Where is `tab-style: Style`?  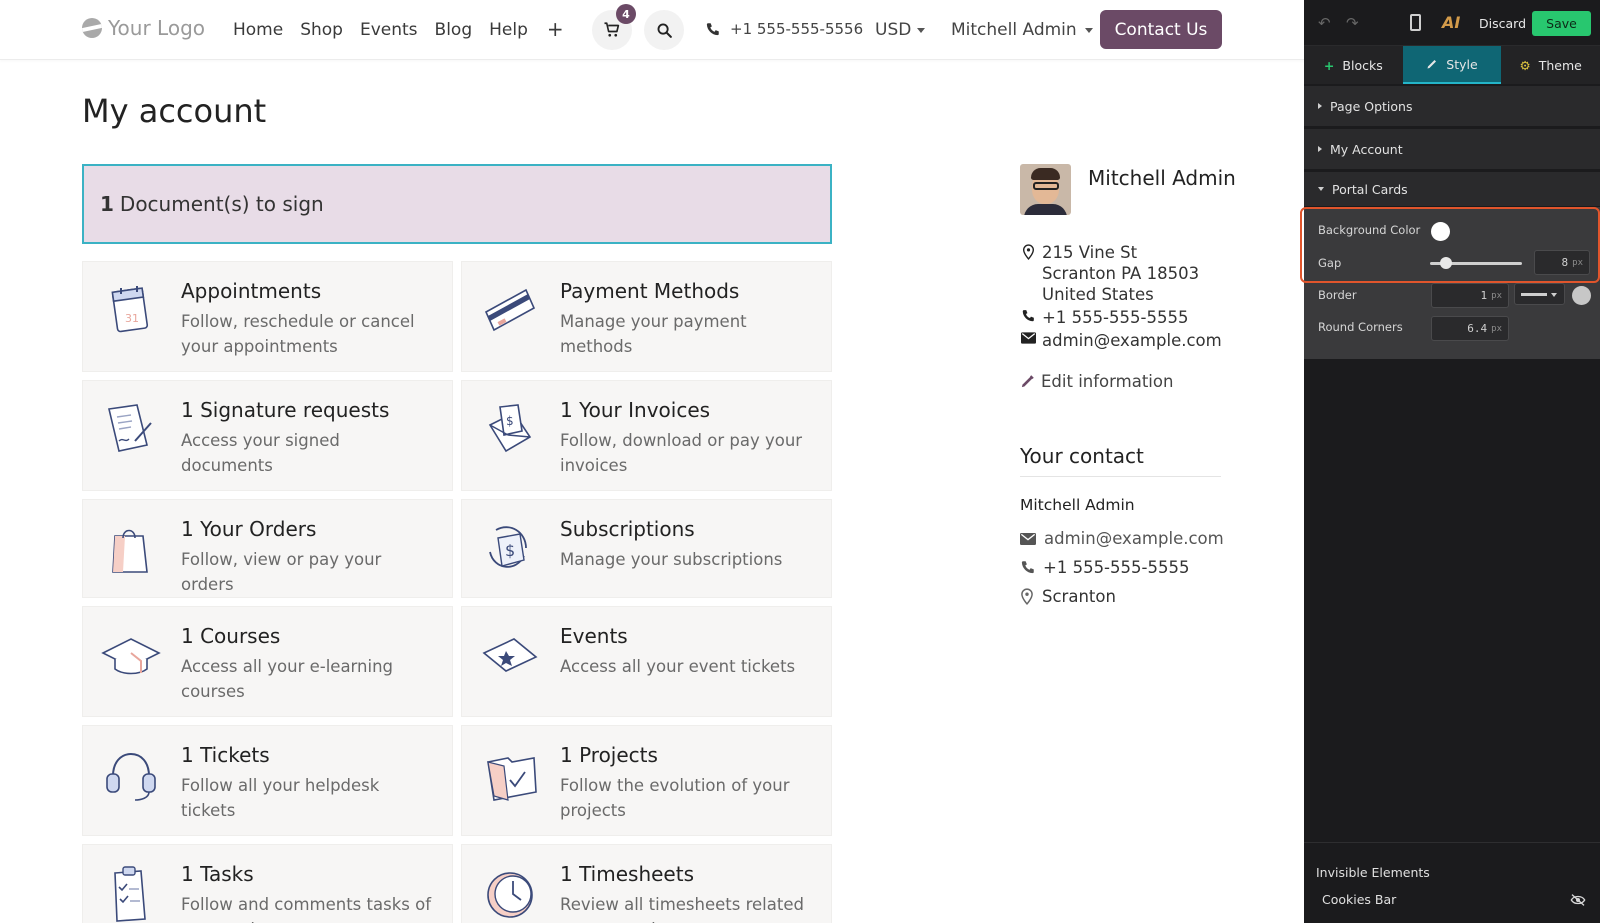 tab-style: Style is located at coordinates (1452, 65).